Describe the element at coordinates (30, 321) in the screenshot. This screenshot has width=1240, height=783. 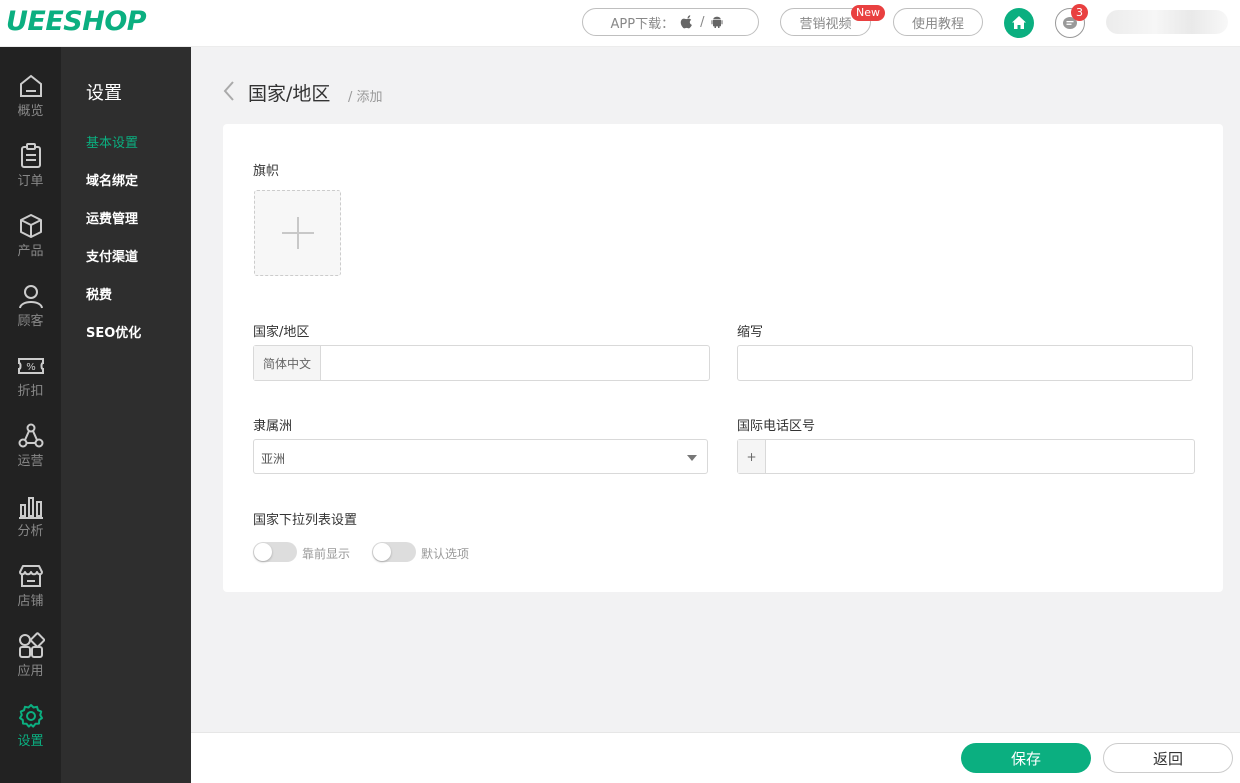
I see `nav-label: 顾客` at that location.